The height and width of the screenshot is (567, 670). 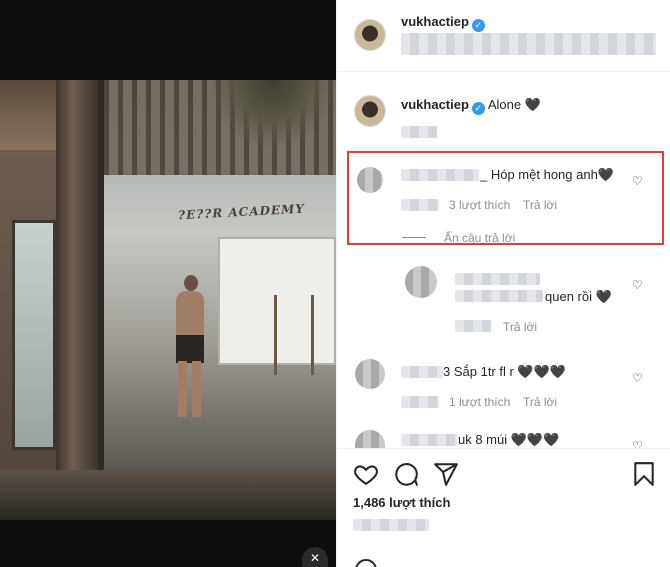 What do you see at coordinates (644, 474) in the screenshot?
I see `bookmark-icon` at bounding box center [644, 474].